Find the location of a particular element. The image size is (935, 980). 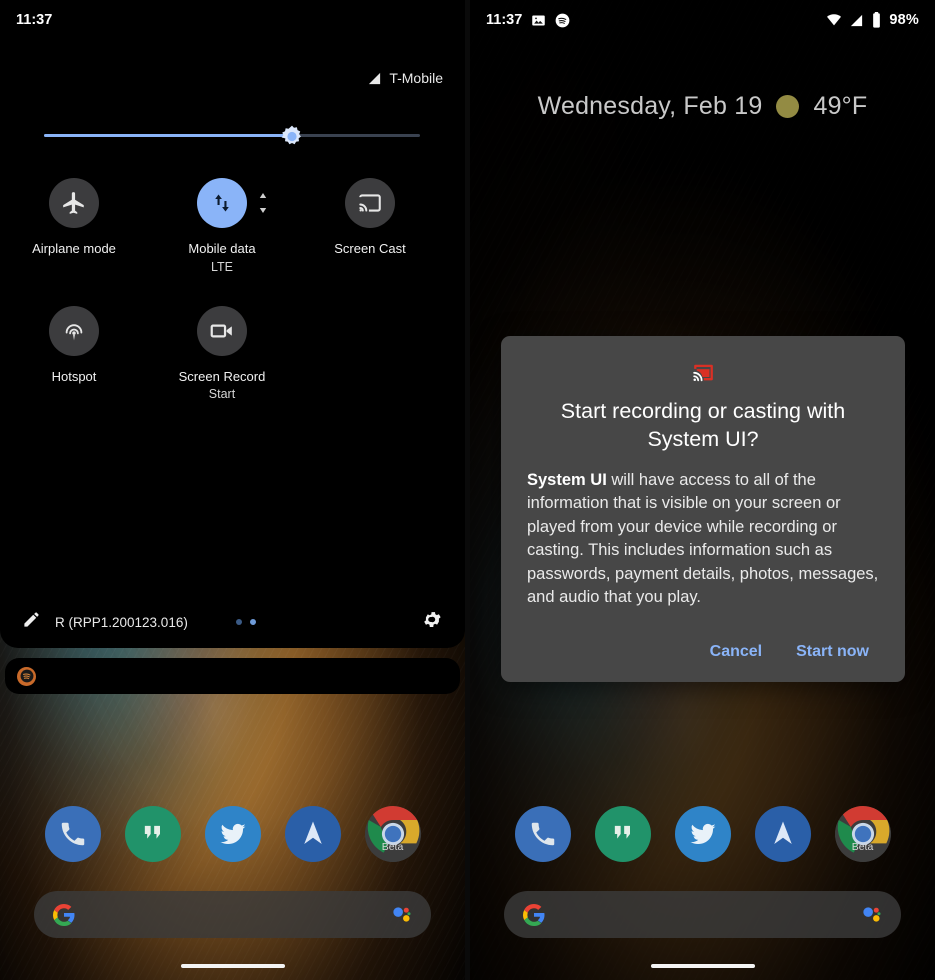

quick-settings-footer: R (RPP1.200123.016) is located at coordinates (232, 622).